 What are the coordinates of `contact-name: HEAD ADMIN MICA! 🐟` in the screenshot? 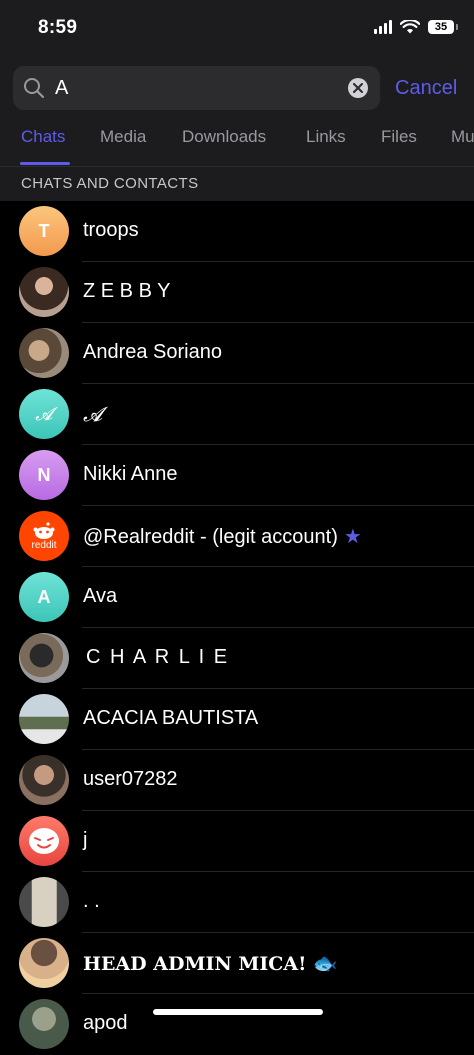 It's located at (210, 963).